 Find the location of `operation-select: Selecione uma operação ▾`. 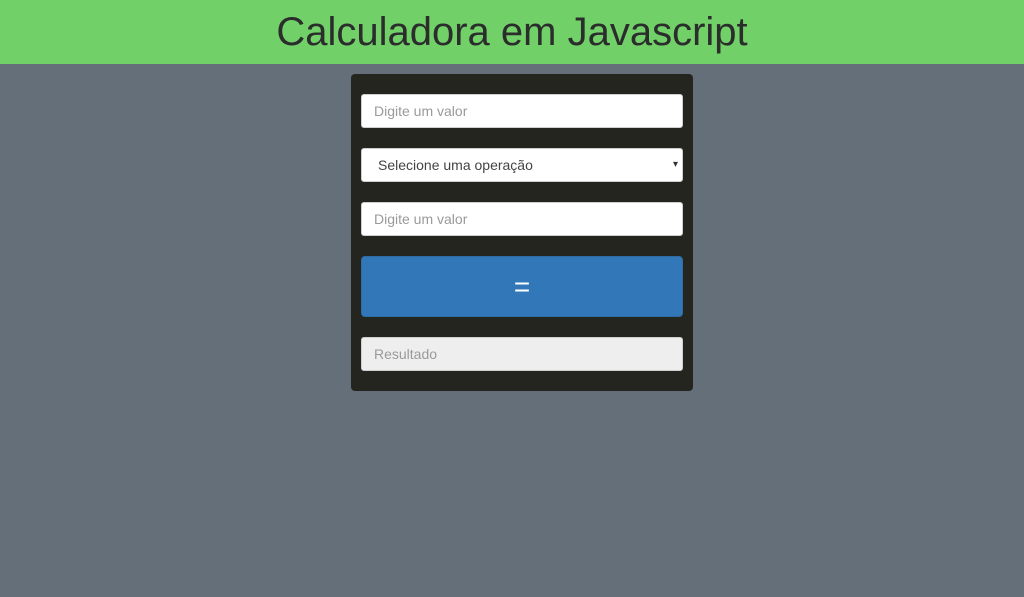

operation-select: Selecione uma operação ▾ is located at coordinates (522, 165).